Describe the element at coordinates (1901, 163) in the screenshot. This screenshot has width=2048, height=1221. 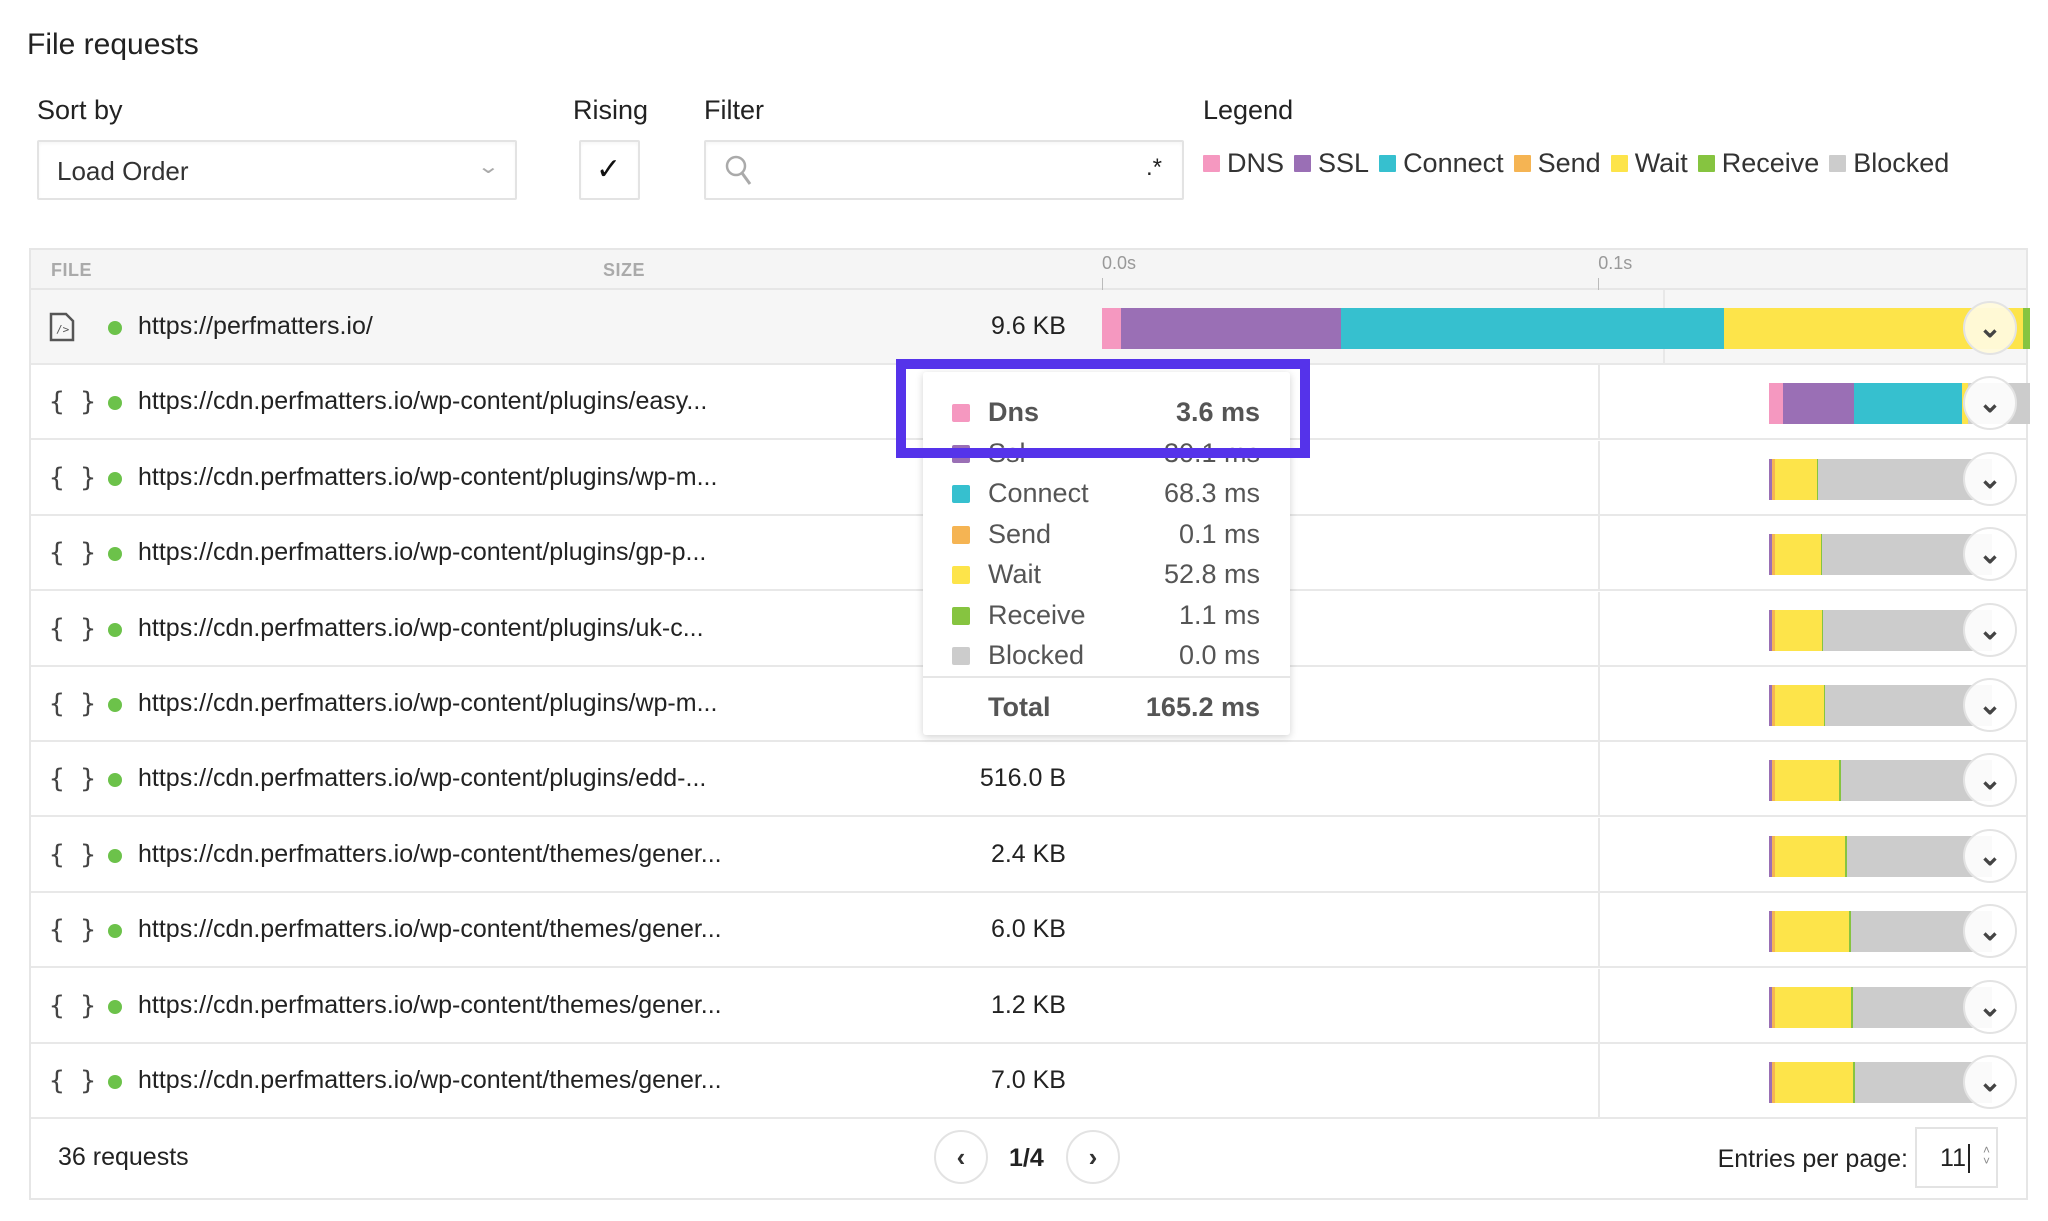
I see `legend-item-label: Blocked` at that location.